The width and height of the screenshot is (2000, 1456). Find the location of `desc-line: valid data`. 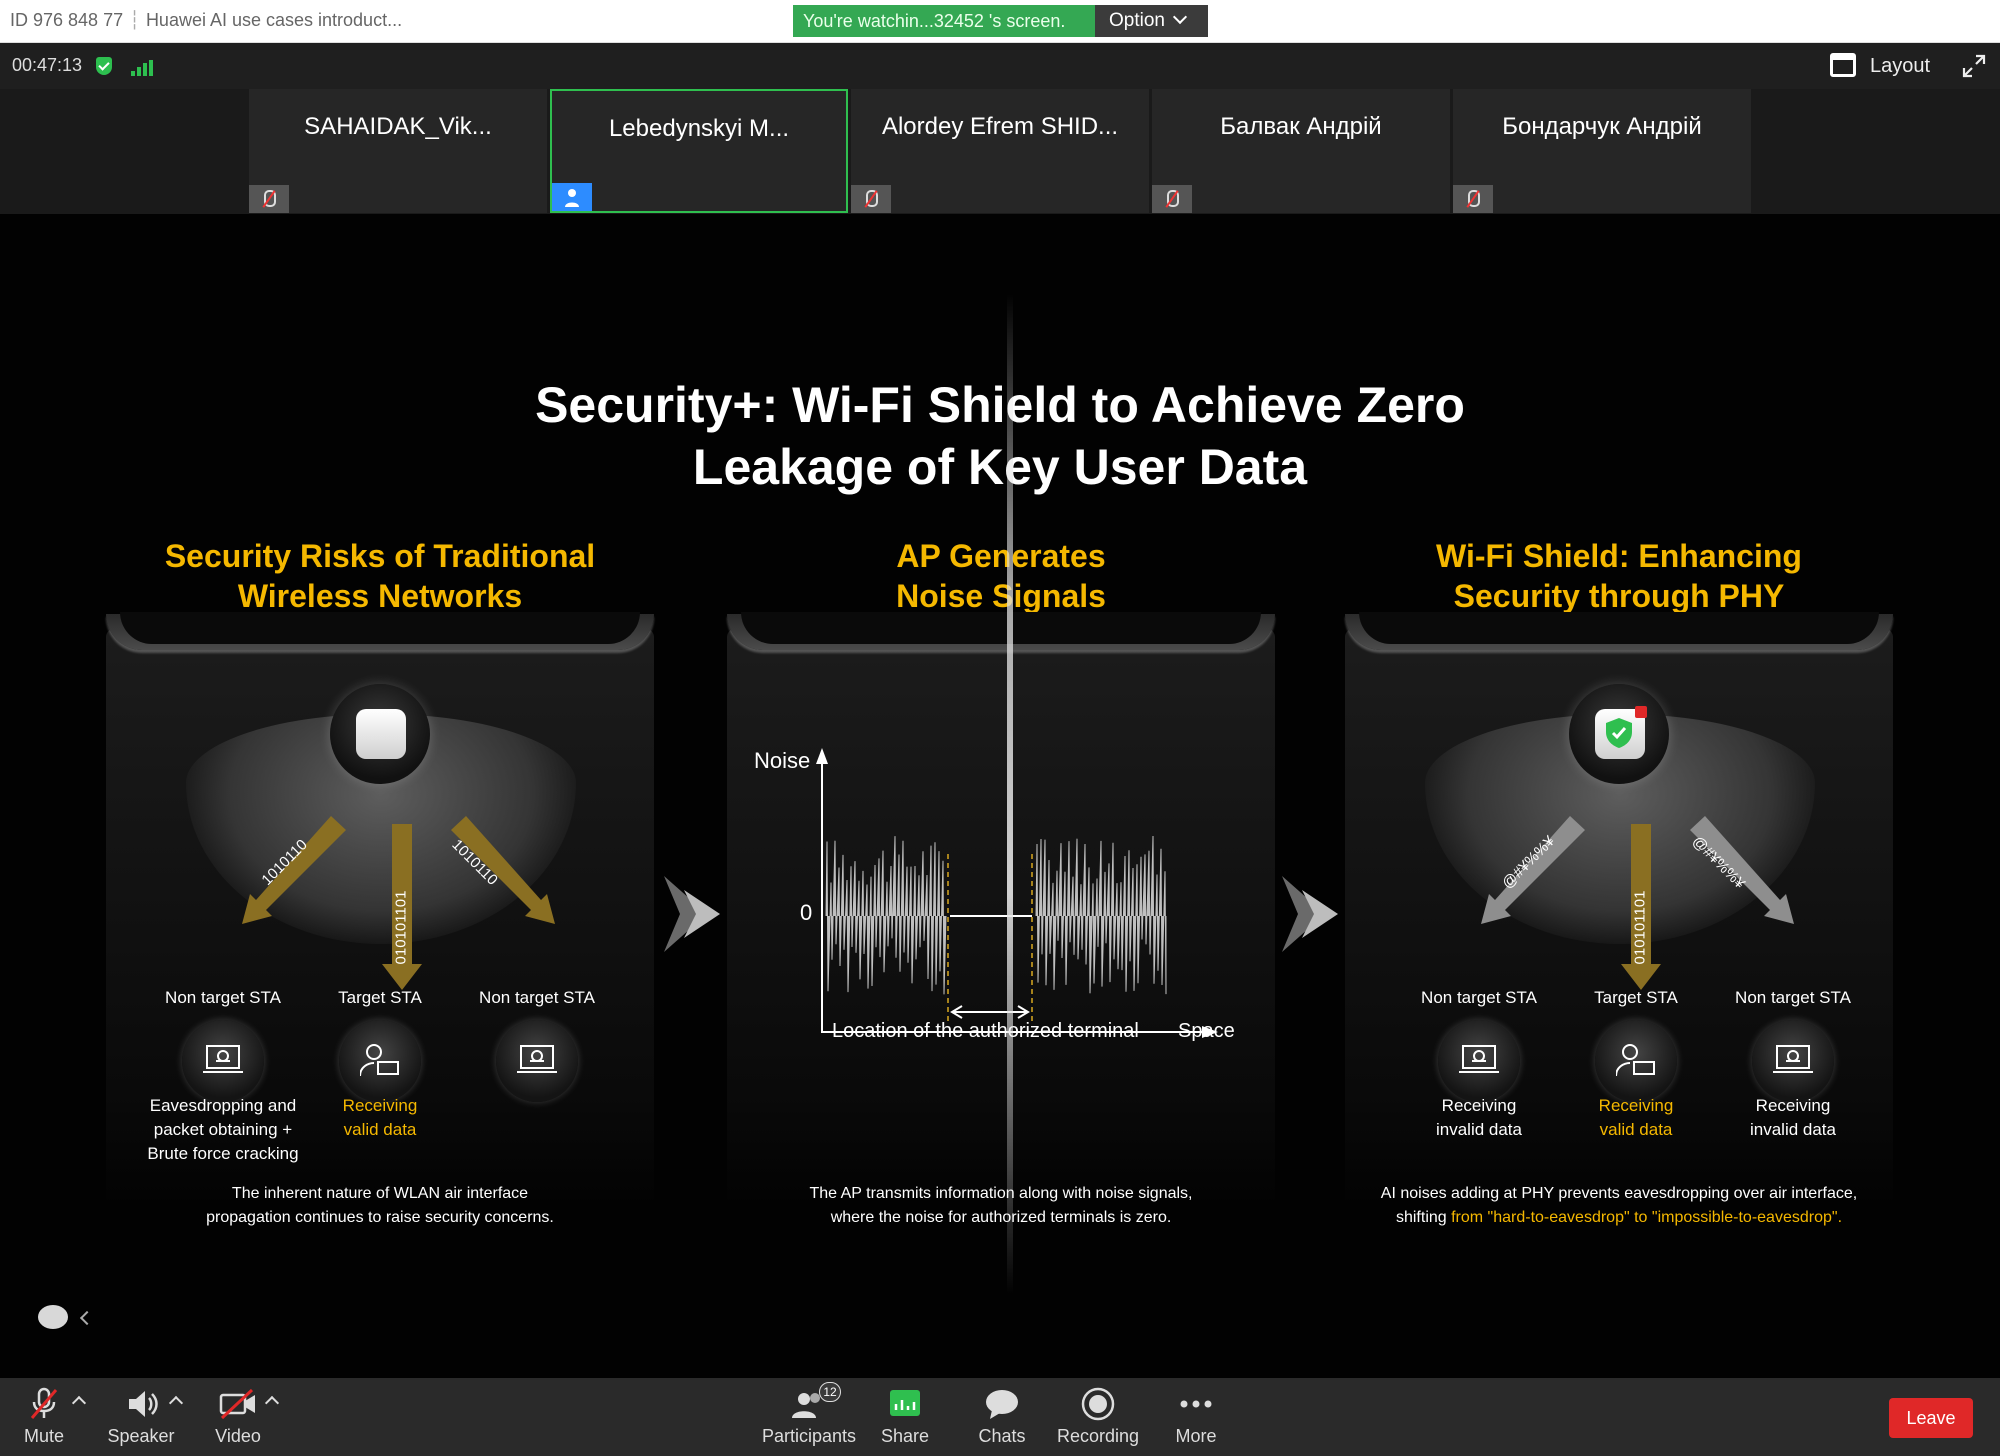

desc-line: valid data is located at coordinates (1636, 1129).